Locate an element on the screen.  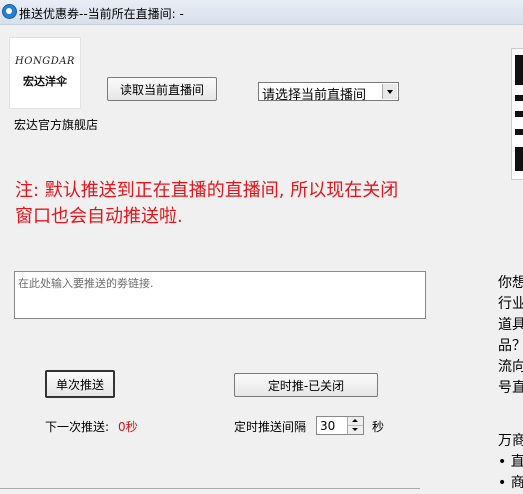
side-promo-line: 行业 is located at coordinates (510, 304).